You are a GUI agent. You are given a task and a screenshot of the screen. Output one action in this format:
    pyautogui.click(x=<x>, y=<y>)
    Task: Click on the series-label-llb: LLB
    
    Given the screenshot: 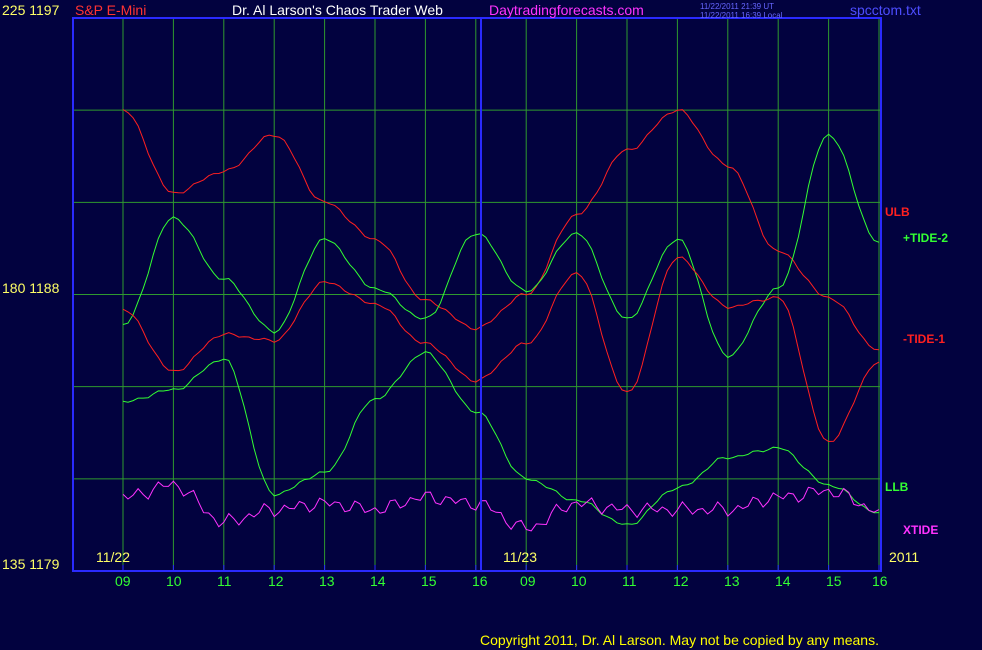 What is the action you would take?
    pyautogui.click(x=897, y=487)
    